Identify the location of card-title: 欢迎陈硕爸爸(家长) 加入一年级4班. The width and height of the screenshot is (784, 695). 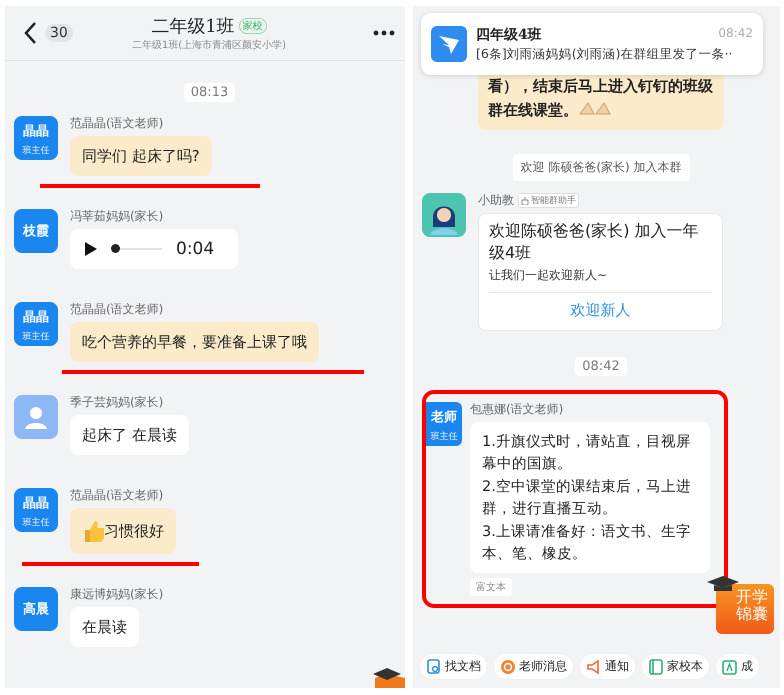
(594, 242).